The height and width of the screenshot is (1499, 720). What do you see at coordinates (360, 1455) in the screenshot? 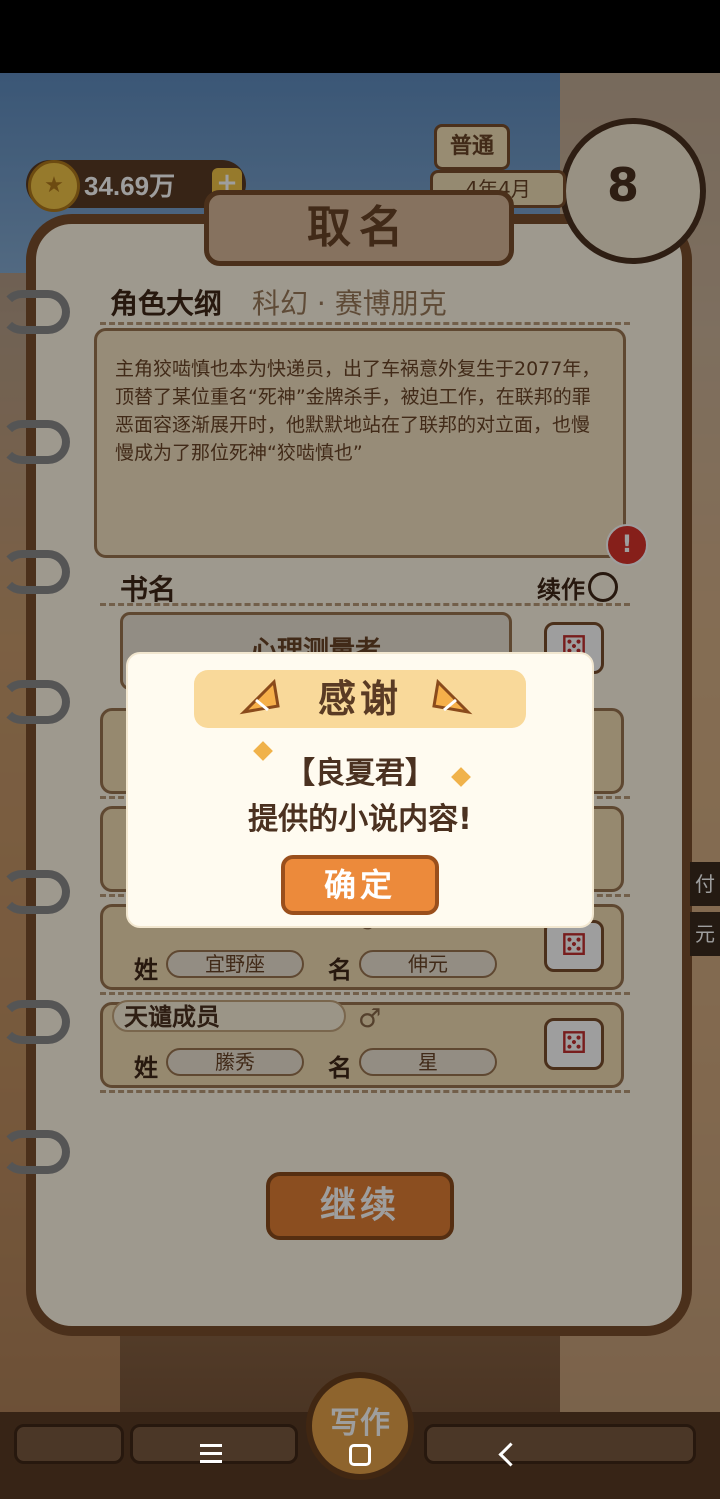
I see `home-icon` at bounding box center [360, 1455].